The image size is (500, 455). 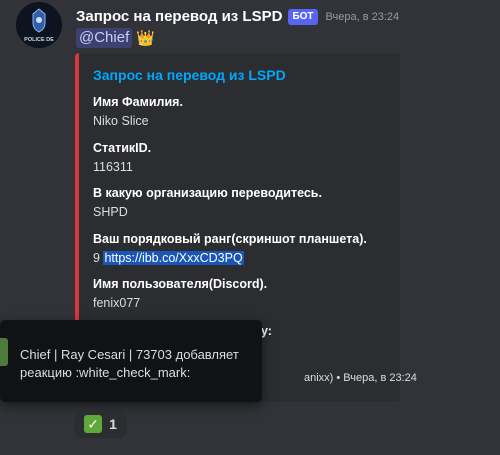 What do you see at coordinates (113, 424) in the screenshot?
I see `reaction-count: 1` at bounding box center [113, 424].